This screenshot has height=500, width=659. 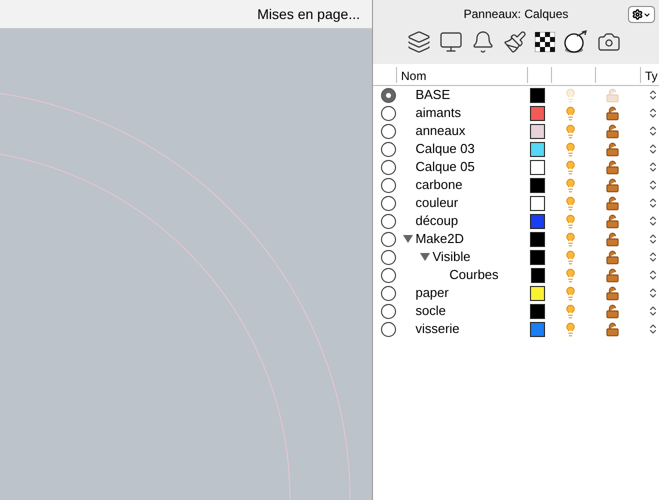 I want to click on monitor-icon, so click(x=451, y=42).